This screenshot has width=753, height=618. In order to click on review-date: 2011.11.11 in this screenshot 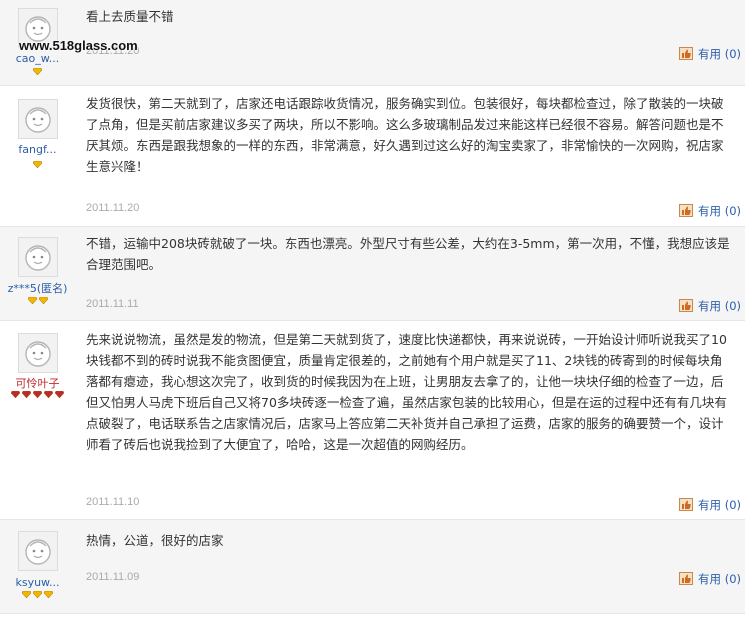, I will do `click(112, 304)`.